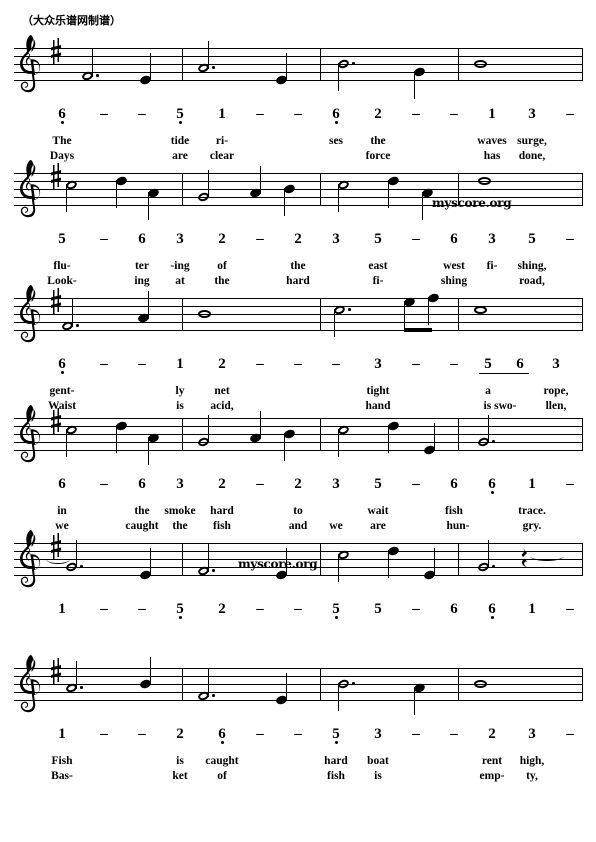  What do you see at coordinates (180, 511) in the screenshot?
I see `lyric-syllable: smoke` at bounding box center [180, 511].